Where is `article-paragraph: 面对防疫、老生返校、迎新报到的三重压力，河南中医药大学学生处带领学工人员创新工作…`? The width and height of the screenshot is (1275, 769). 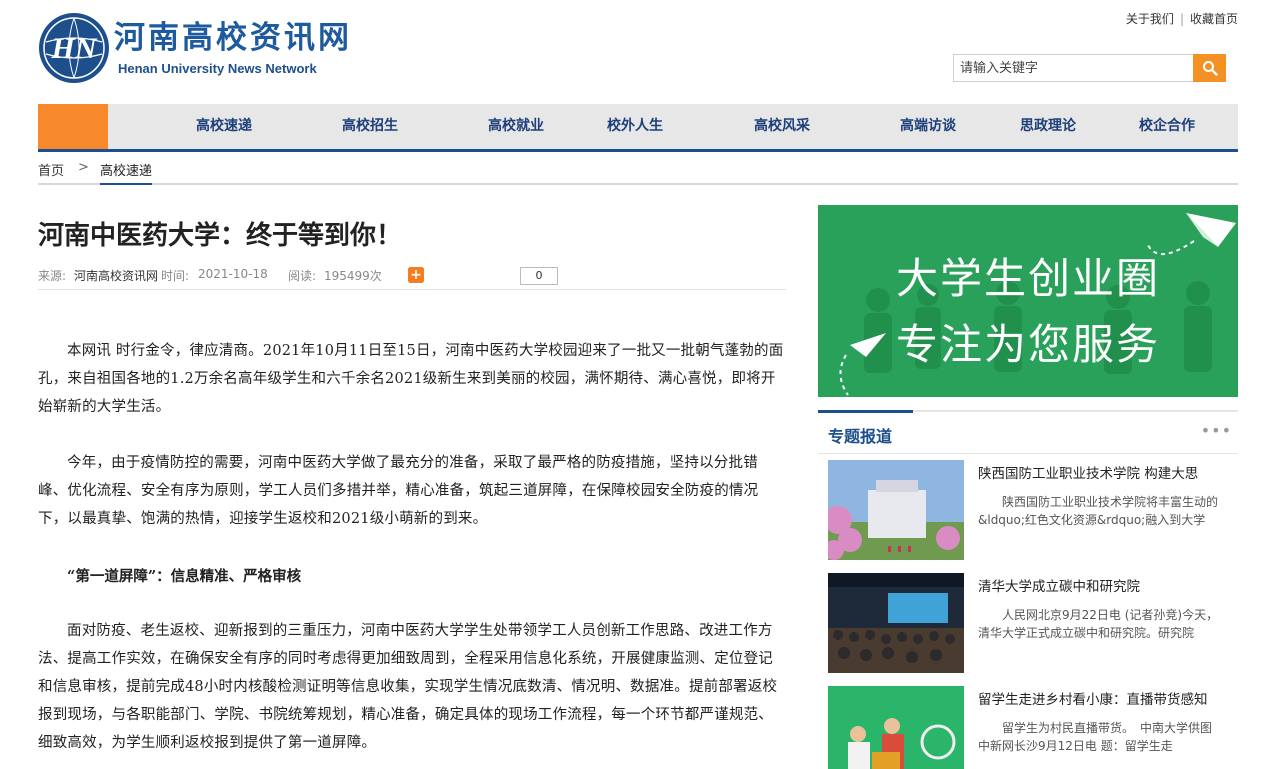 article-paragraph: 面对防疫、老生返校、迎新报到的三重压力，河南中医药大学学生处带领学工人员创新工作… is located at coordinates (408, 687).